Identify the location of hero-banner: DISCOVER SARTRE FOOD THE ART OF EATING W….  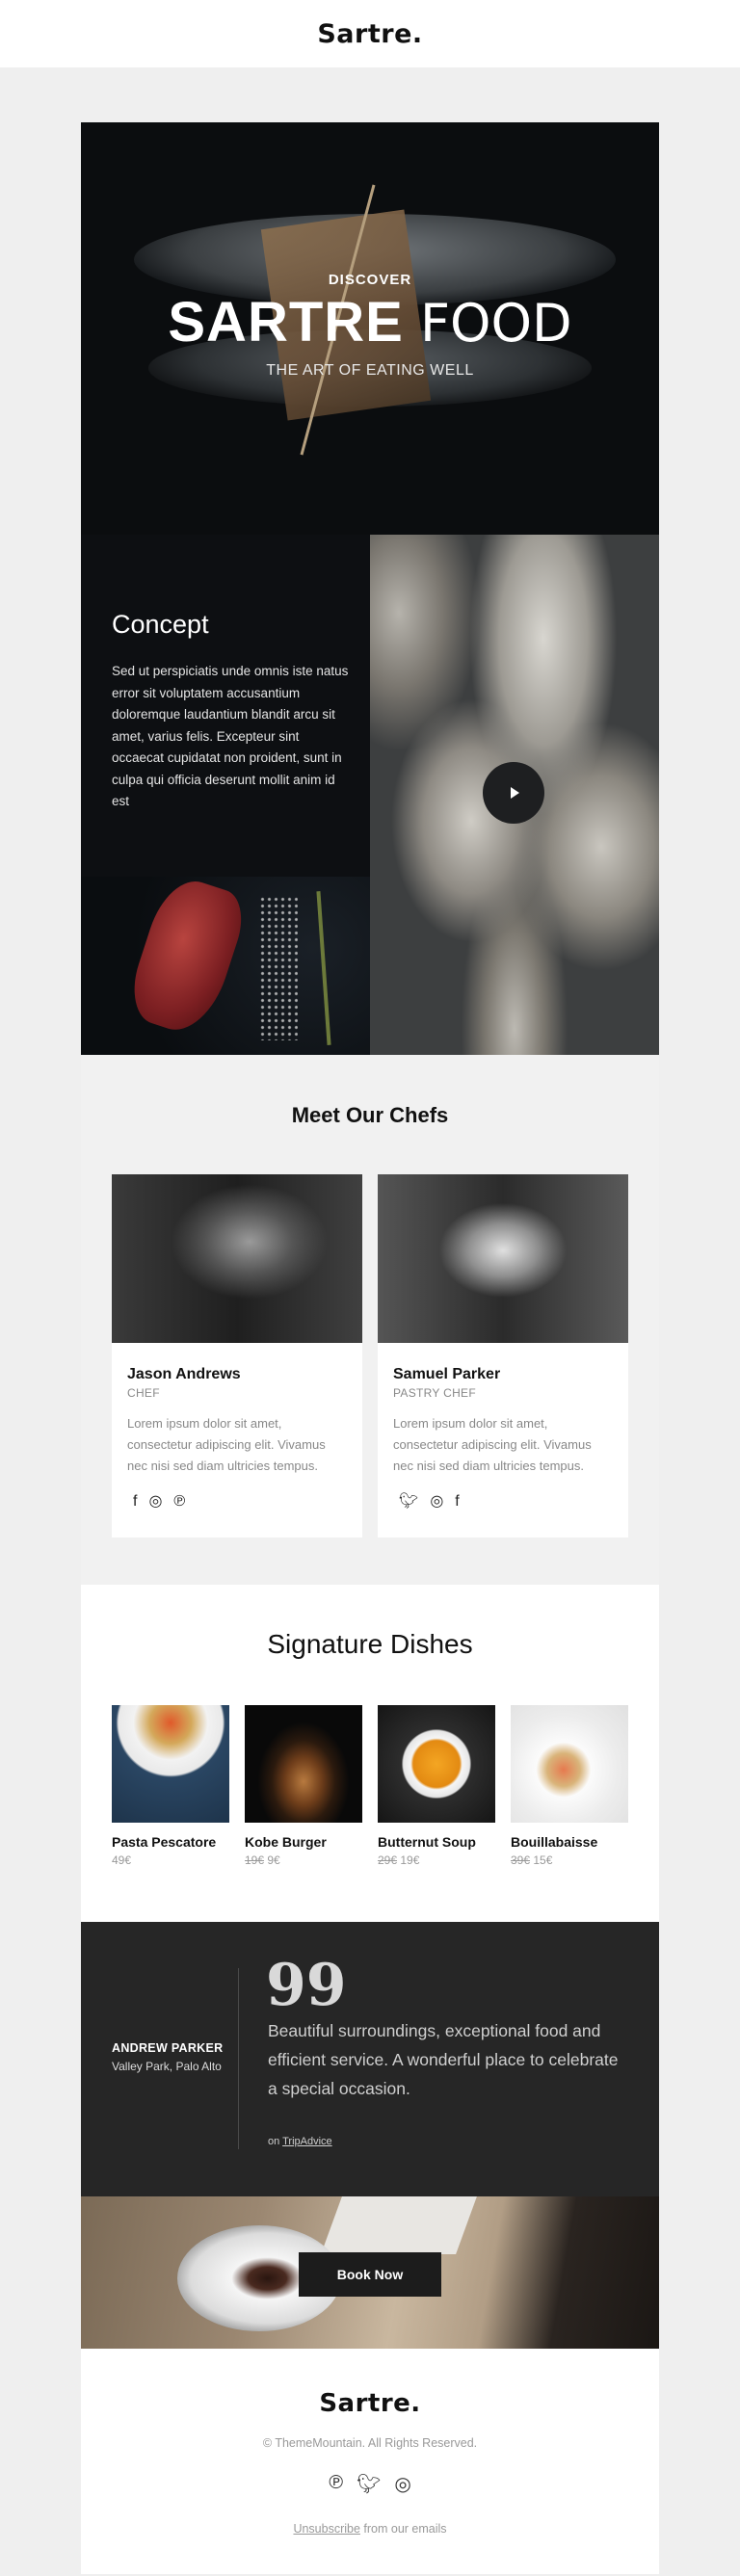
(370, 329).